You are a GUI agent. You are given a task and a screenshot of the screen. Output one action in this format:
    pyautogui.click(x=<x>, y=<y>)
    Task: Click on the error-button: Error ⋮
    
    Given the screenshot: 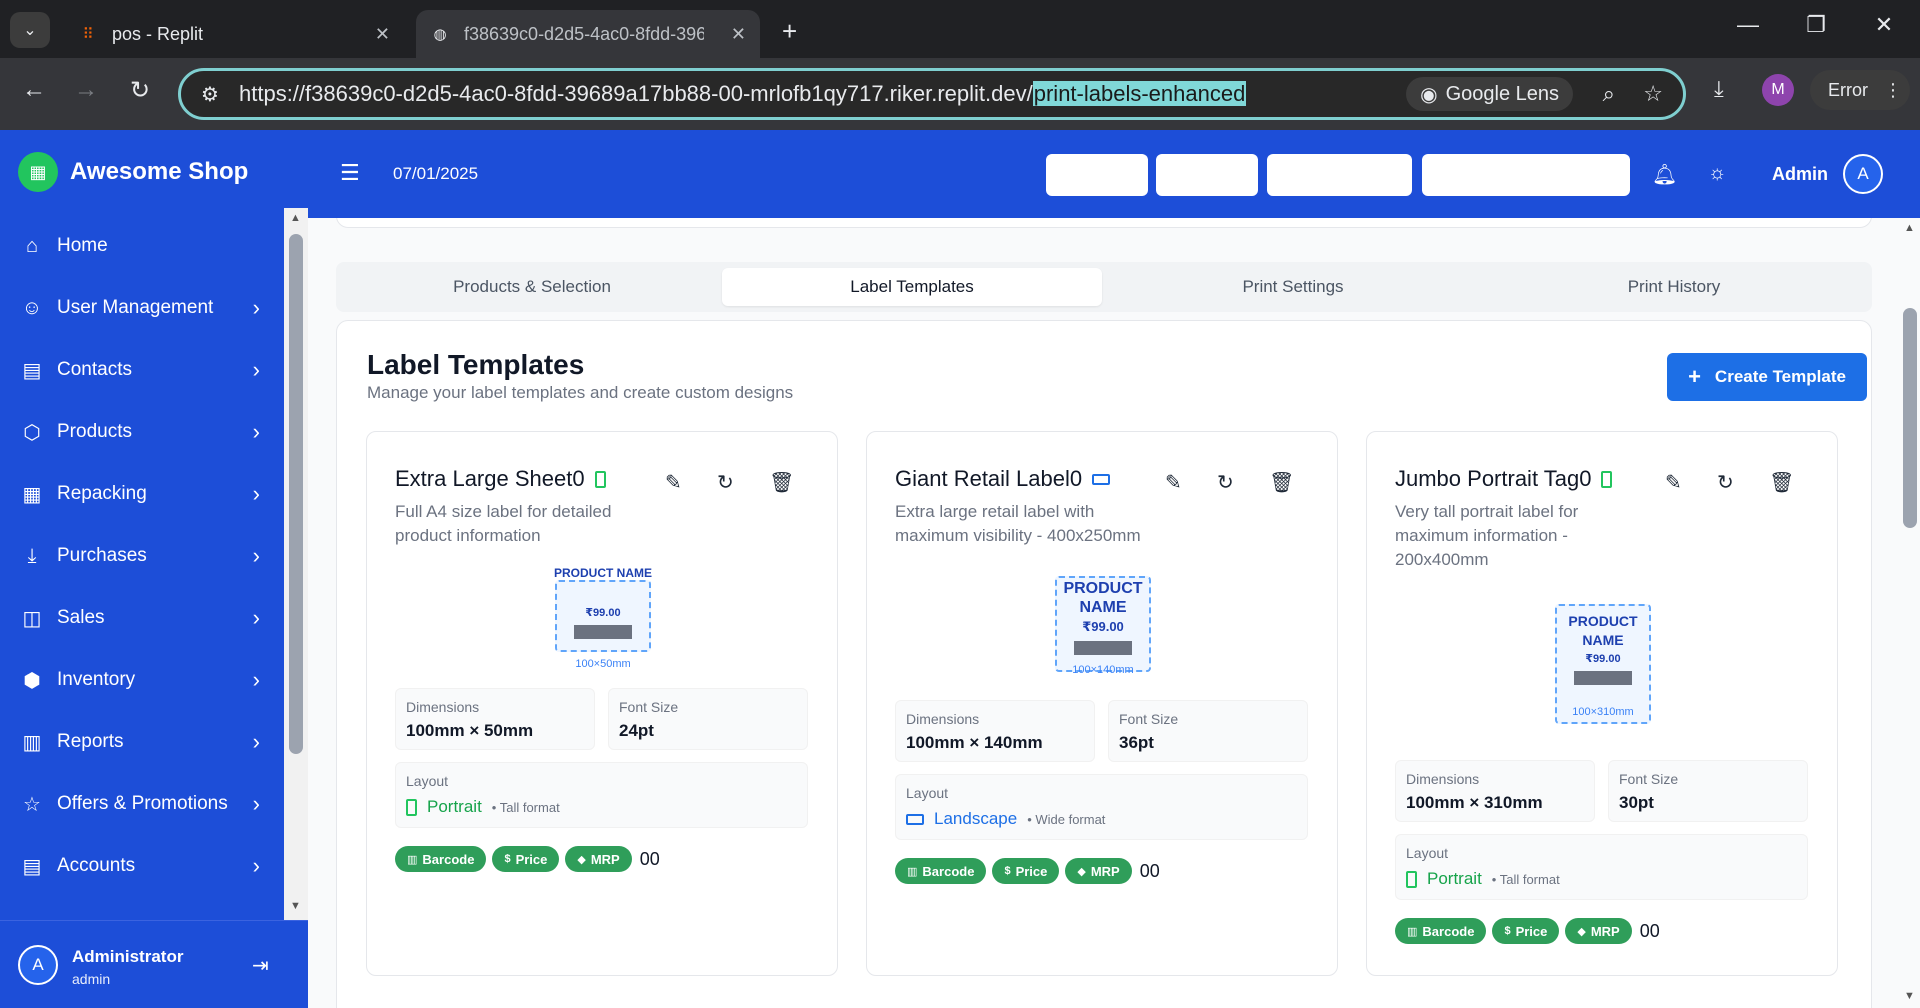 What is the action you would take?
    pyautogui.click(x=1860, y=90)
    